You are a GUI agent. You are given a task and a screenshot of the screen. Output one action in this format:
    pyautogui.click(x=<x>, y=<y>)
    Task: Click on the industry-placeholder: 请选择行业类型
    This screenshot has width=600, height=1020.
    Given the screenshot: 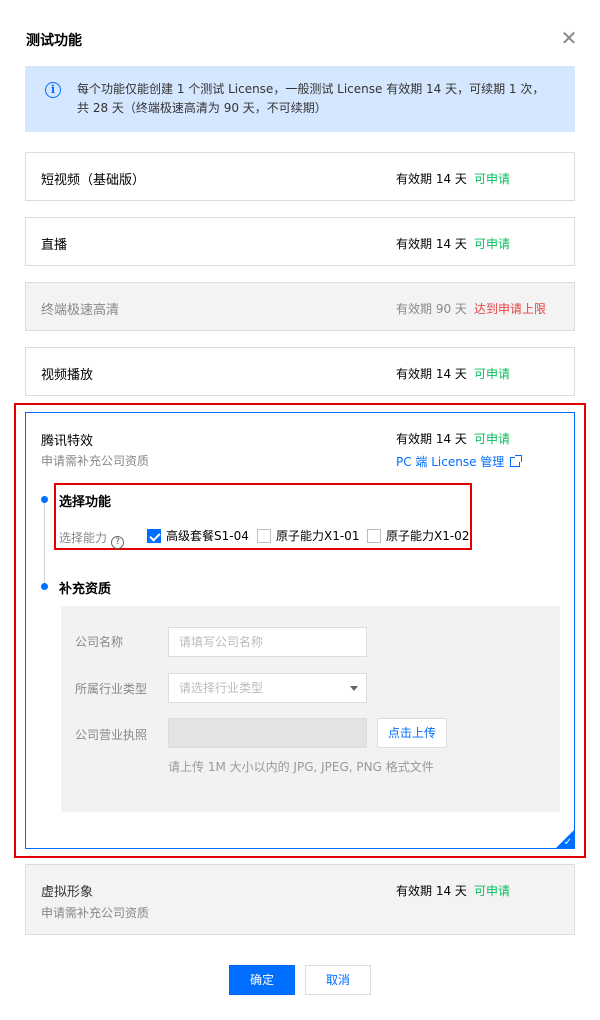 What is the action you would take?
    pyautogui.click(x=221, y=688)
    